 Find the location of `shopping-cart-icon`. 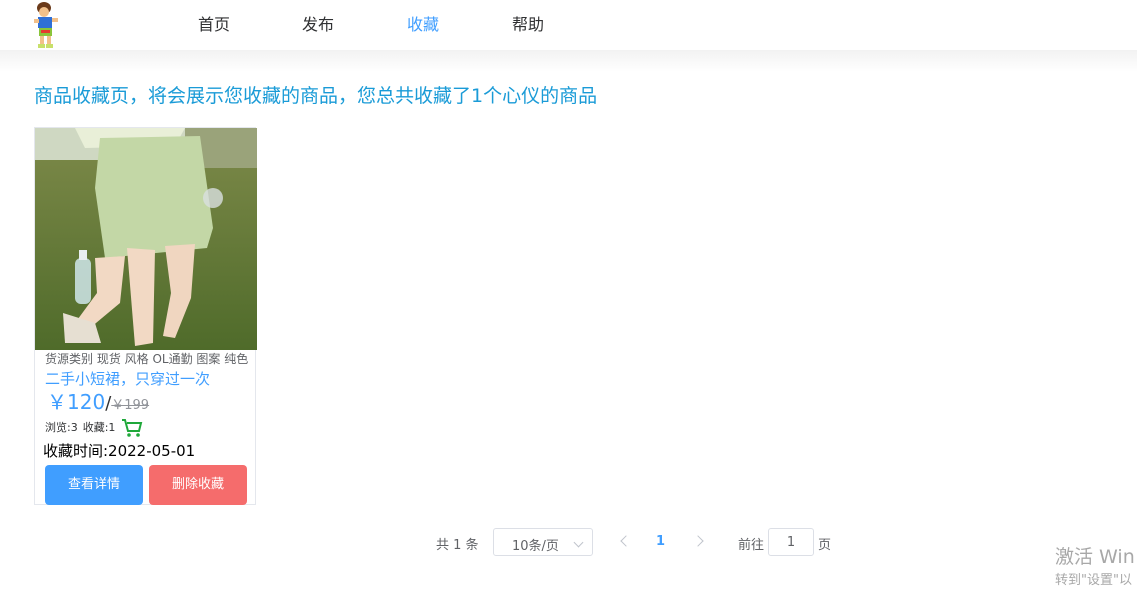

shopping-cart-icon is located at coordinates (132, 428).